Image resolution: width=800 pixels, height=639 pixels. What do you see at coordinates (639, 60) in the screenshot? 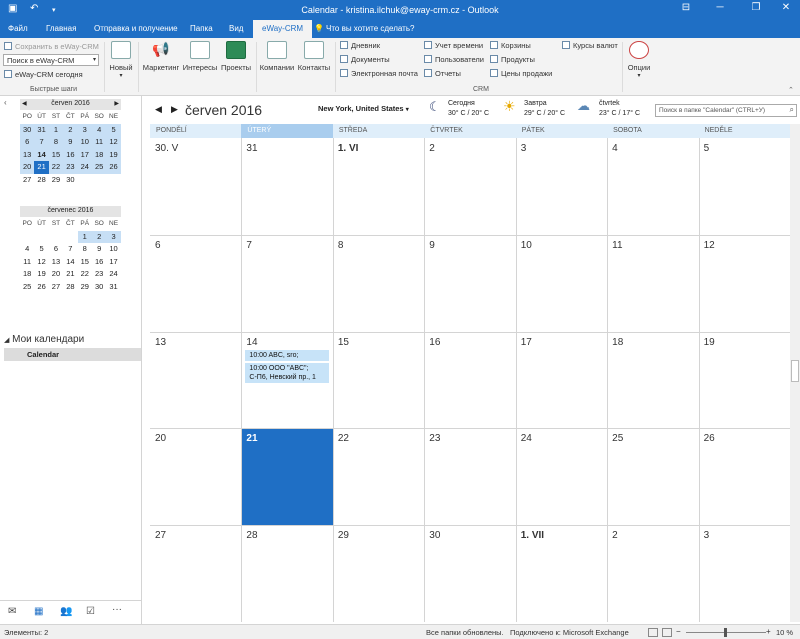
I see `options-button: Опции ▾` at bounding box center [639, 60].